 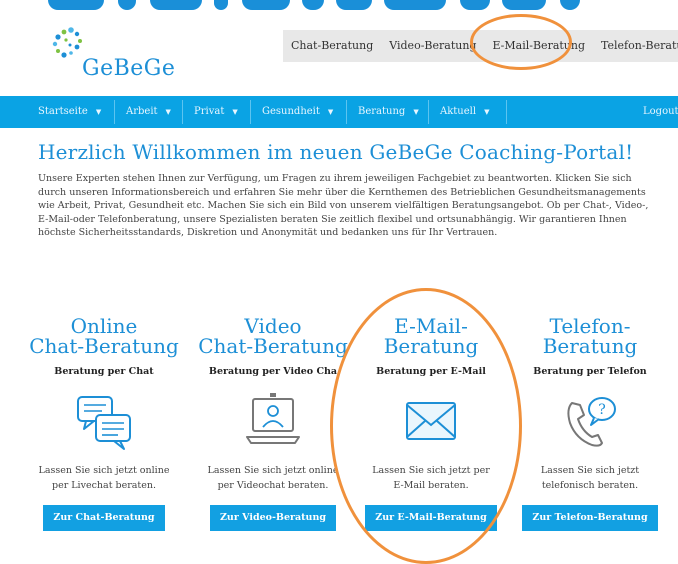 I want to click on main-nav-aktuell: Aktuell ▼, so click(x=464, y=112).